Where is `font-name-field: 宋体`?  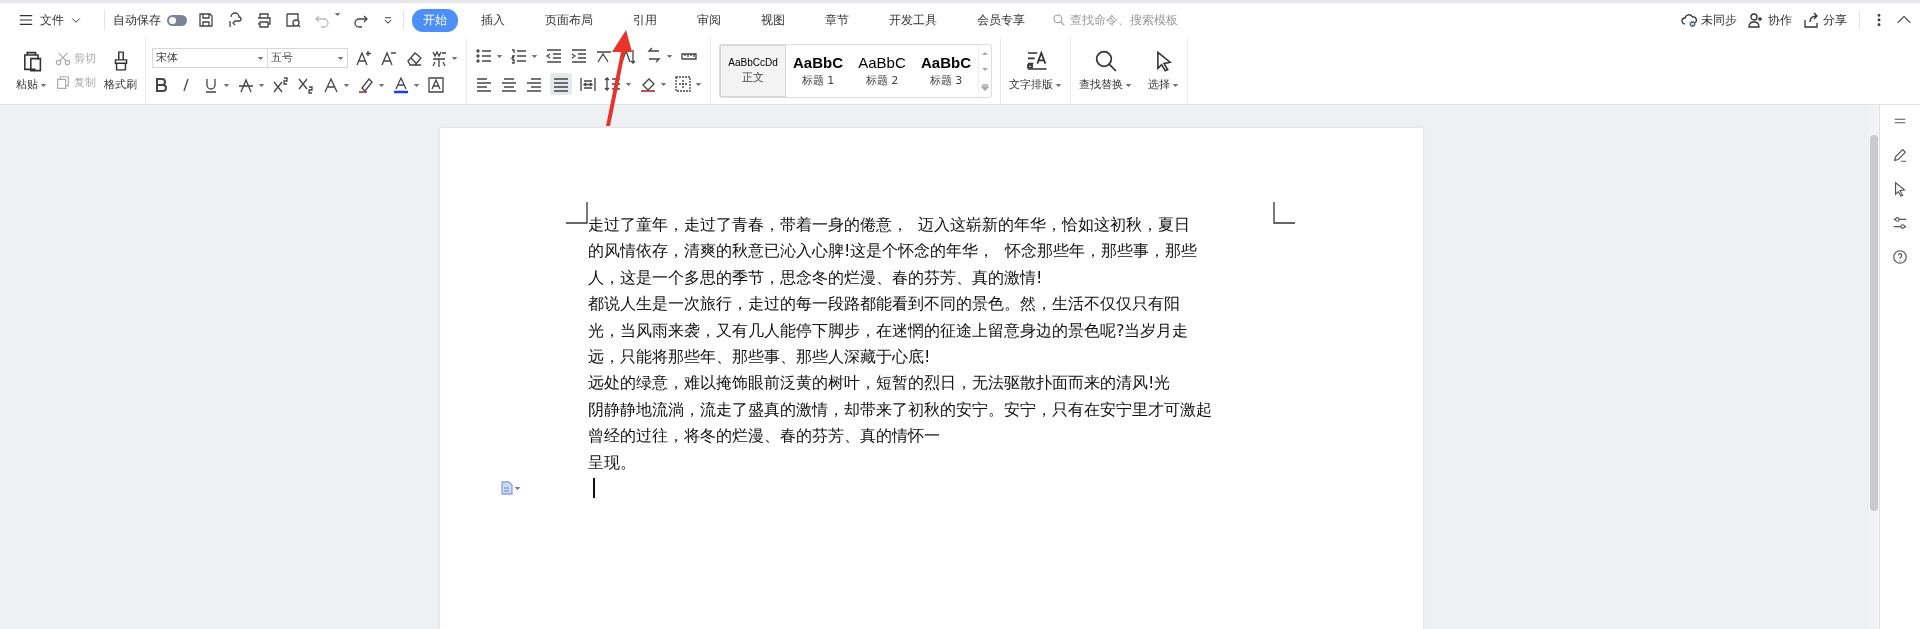 font-name-field: 宋体 is located at coordinates (210, 57).